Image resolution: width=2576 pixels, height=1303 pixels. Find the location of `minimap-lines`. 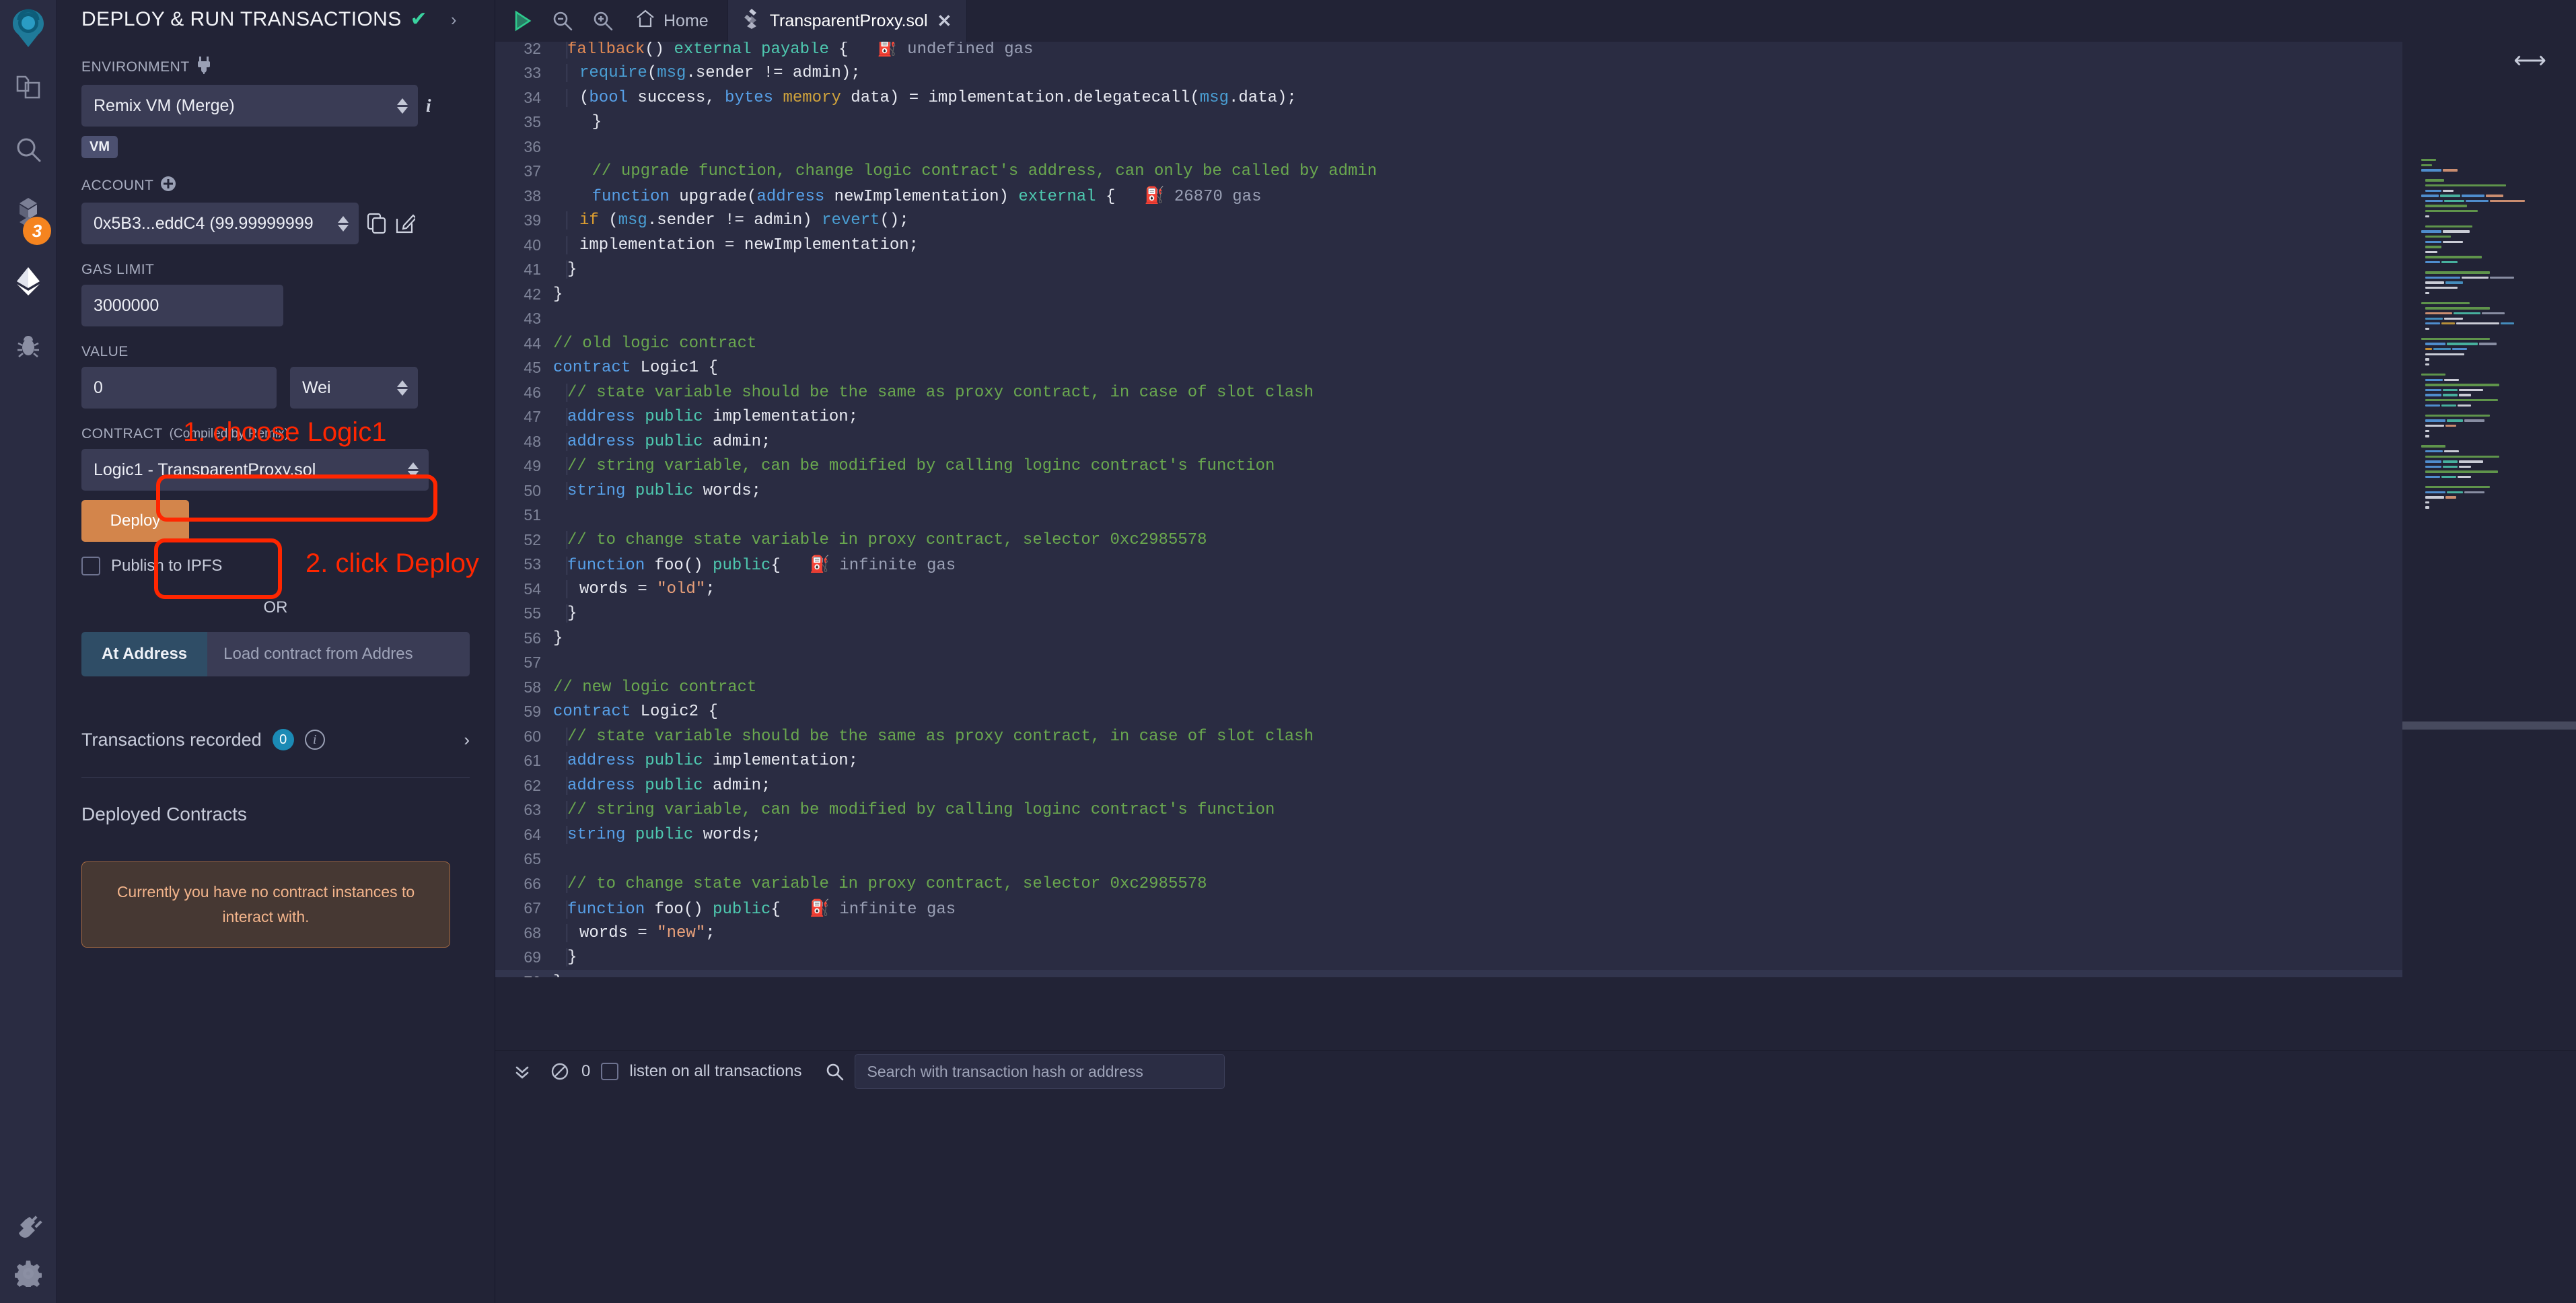

minimap-lines is located at coordinates (2492, 333).